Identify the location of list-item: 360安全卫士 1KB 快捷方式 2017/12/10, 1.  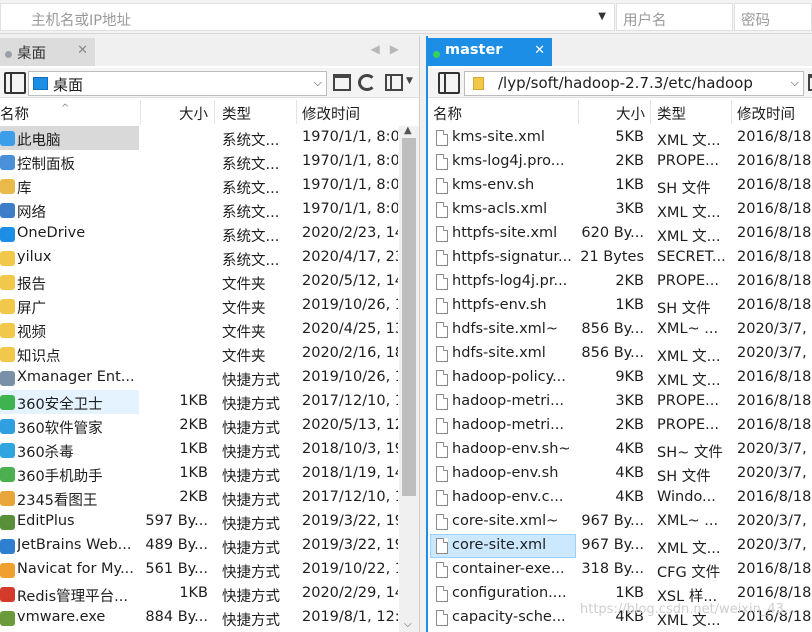
(209, 402).